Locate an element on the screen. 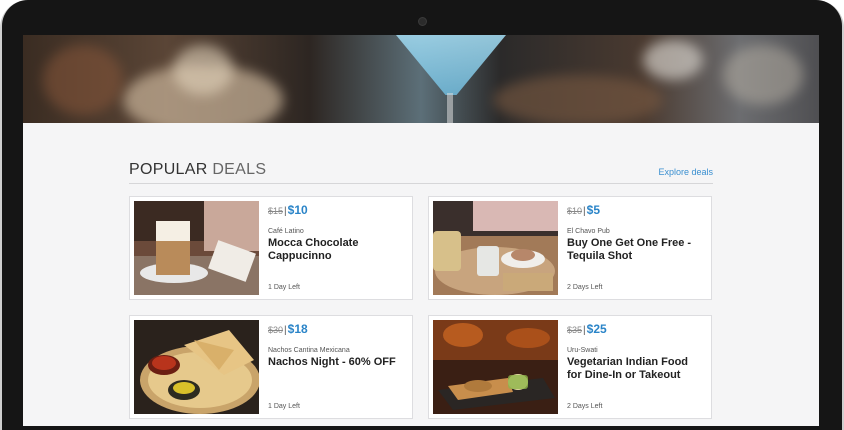 This screenshot has width=844, height=430. deal-title: Buy One Get One Free - Tequila Shot is located at coordinates (636, 250).